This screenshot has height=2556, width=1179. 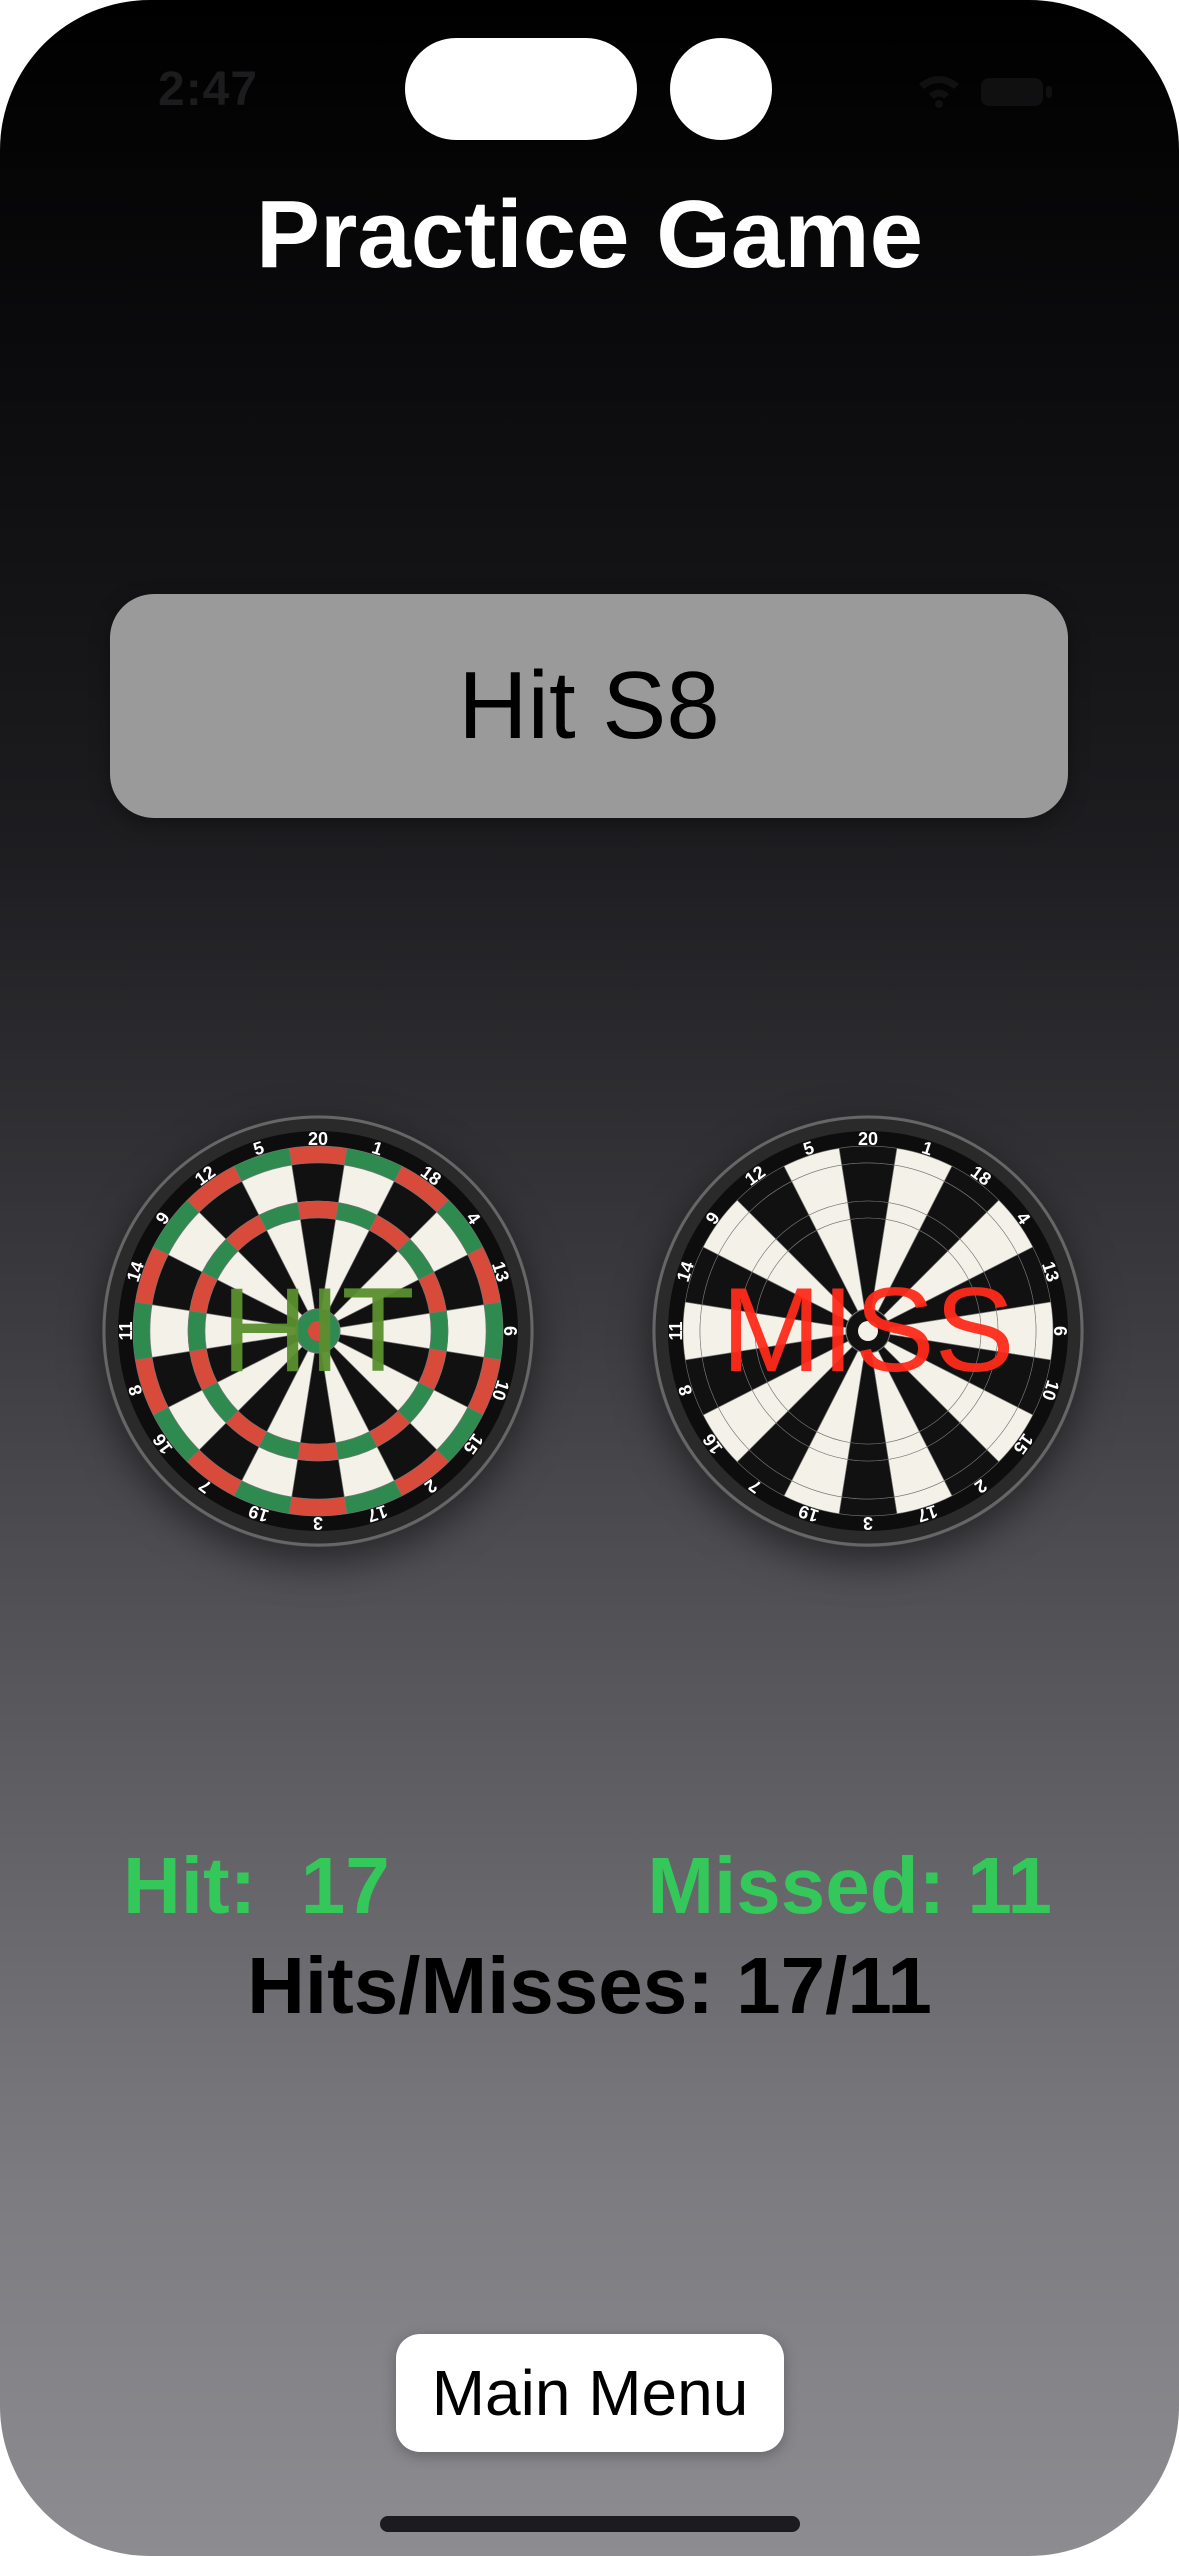 I want to click on page-title: Practice Game, so click(x=589, y=234).